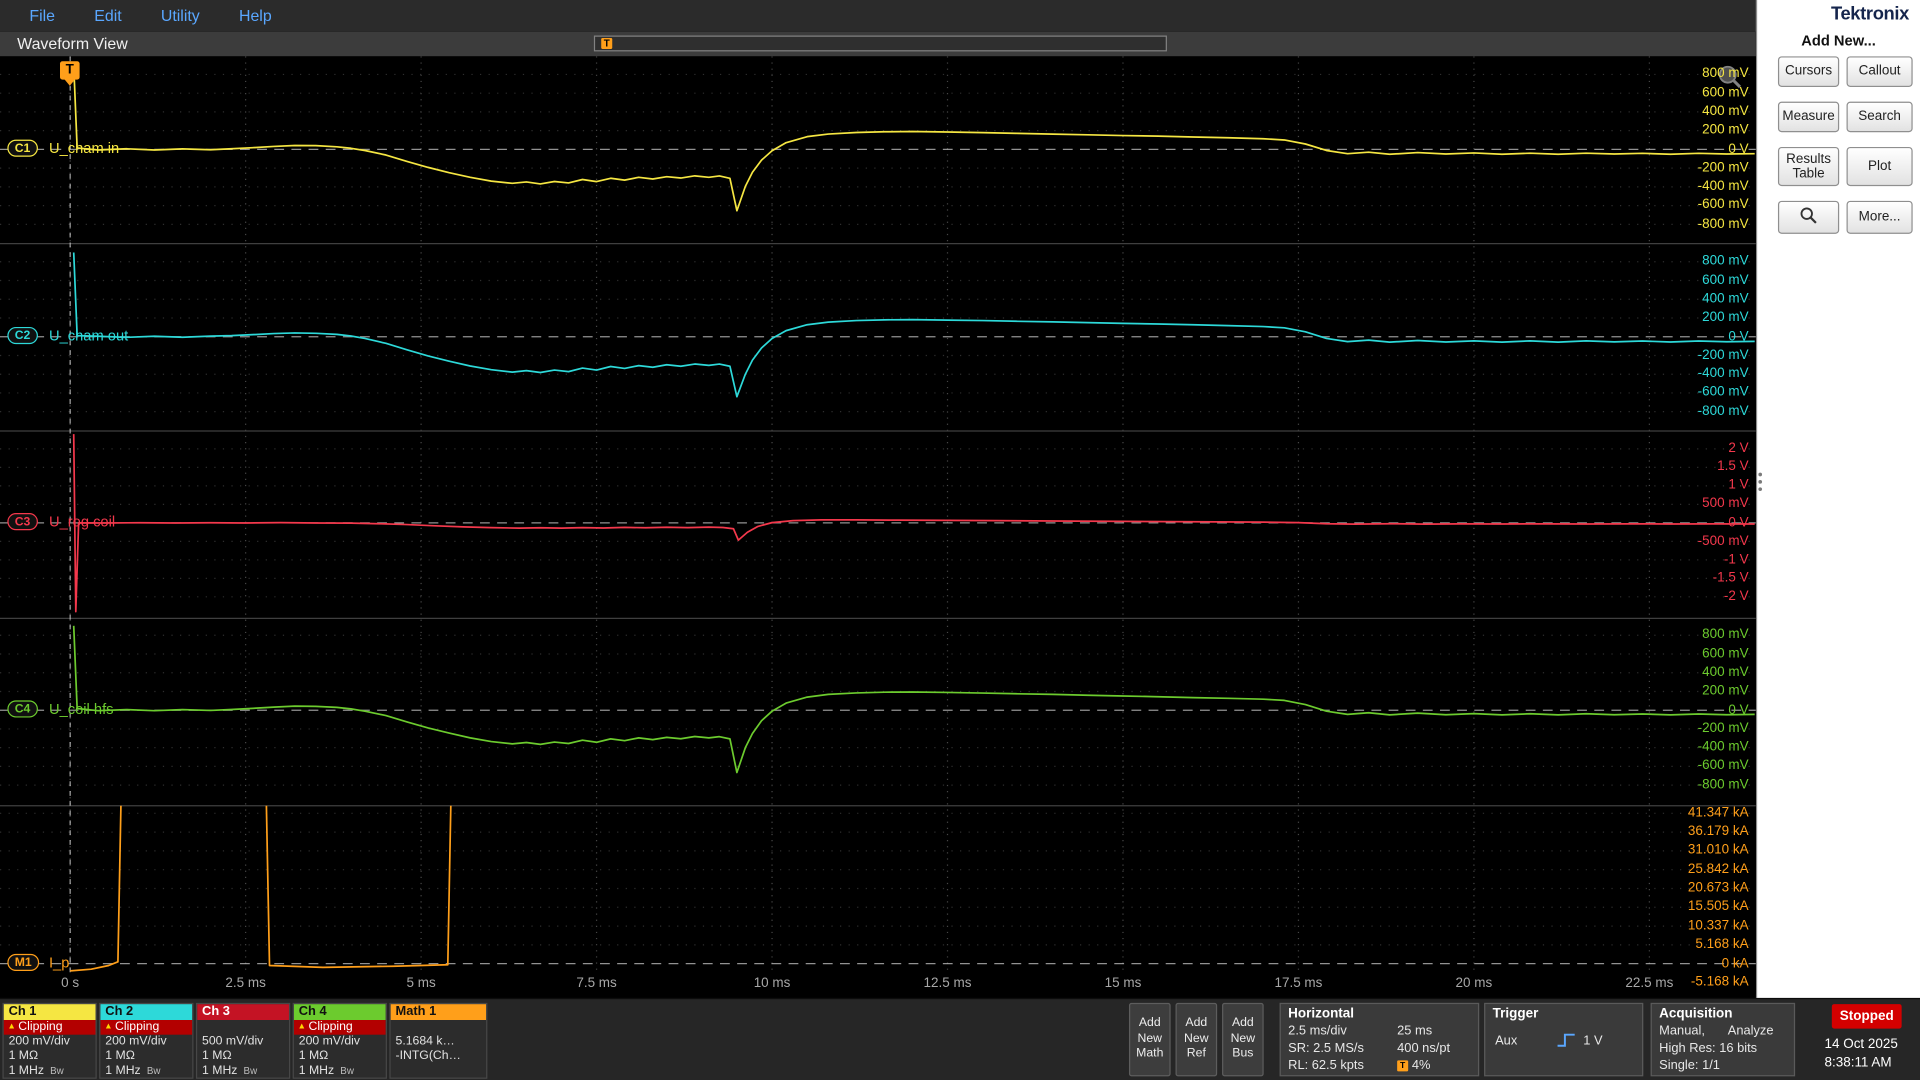 The width and height of the screenshot is (1920, 1080). Describe the element at coordinates (1326, 1048) in the screenshot. I see `sample-rate: SR: 2.5 MS/s` at that location.